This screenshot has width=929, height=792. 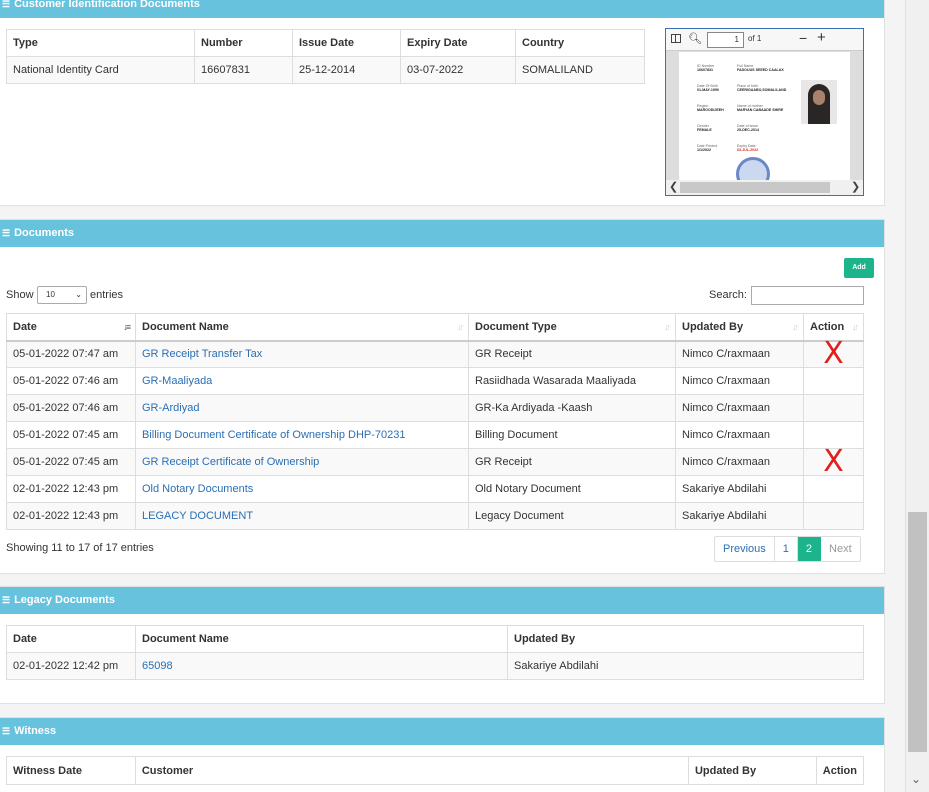 What do you see at coordinates (704, 128) in the screenshot?
I see `id-card-field: Gender FEMALE` at bounding box center [704, 128].